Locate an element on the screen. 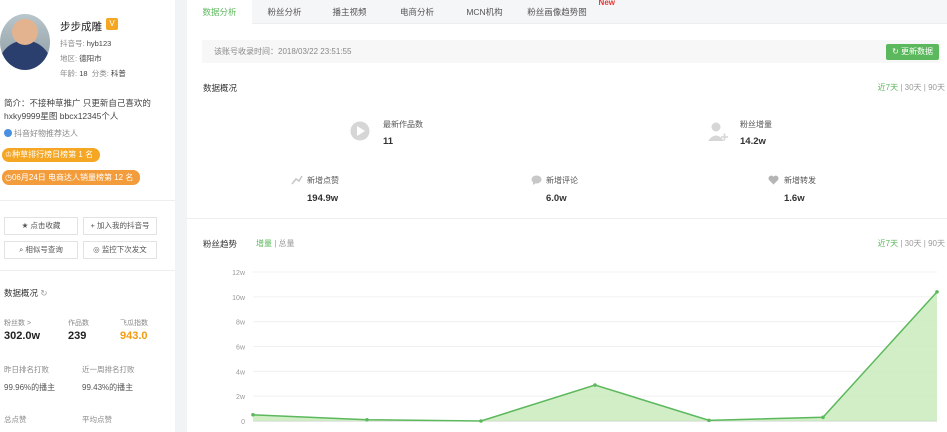 This screenshot has width=947, height=432. range-90d: 90天 is located at coordinates (936, 87).